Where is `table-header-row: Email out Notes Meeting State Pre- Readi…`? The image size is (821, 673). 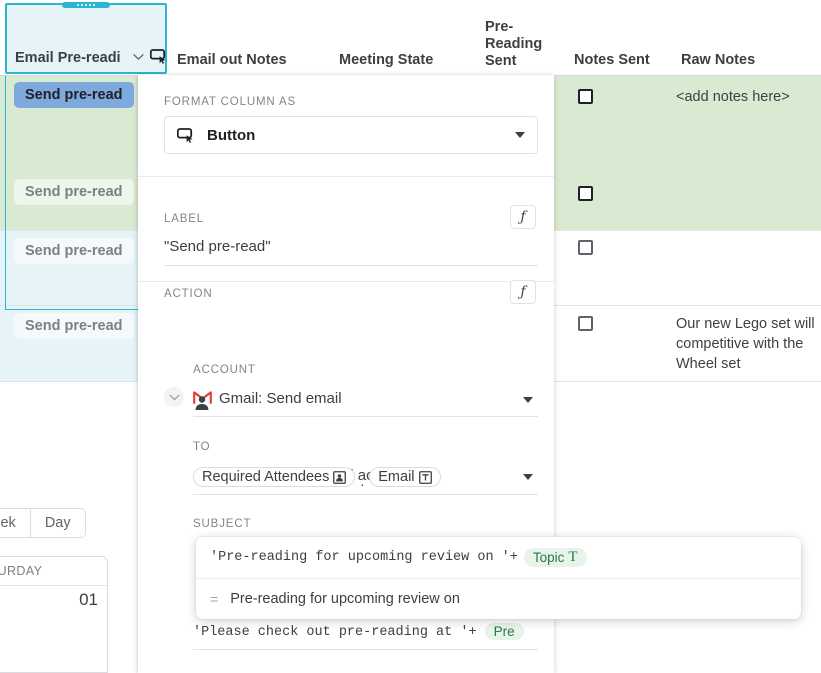 table-header-row: Email out Notes Meeting State Pre- Readi… is located at coordinates (410, 38).